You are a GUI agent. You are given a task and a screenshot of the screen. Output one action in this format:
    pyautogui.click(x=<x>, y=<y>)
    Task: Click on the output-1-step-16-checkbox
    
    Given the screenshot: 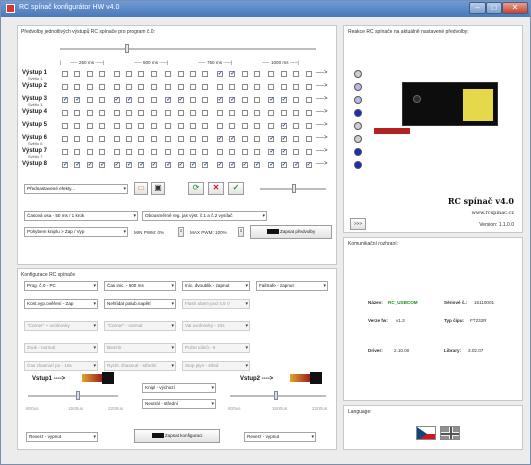 What is the action you would take?
    pyautogui.click(x=257, y=74)
    